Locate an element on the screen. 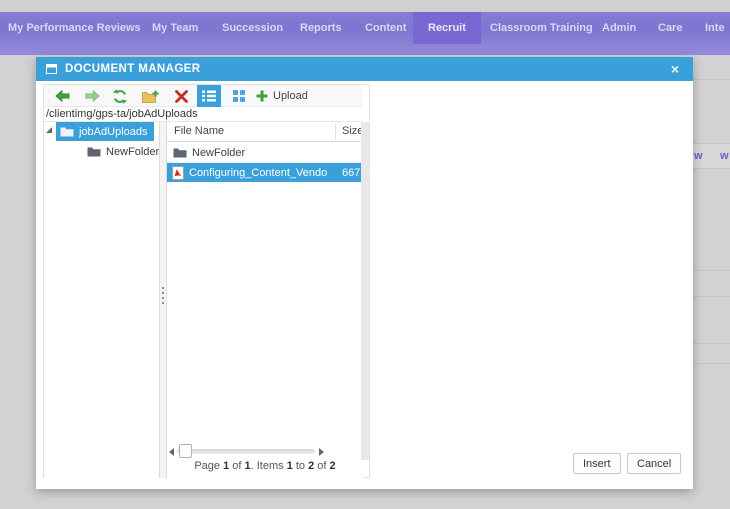  new-folder-button is located at coordinates (150, 96).